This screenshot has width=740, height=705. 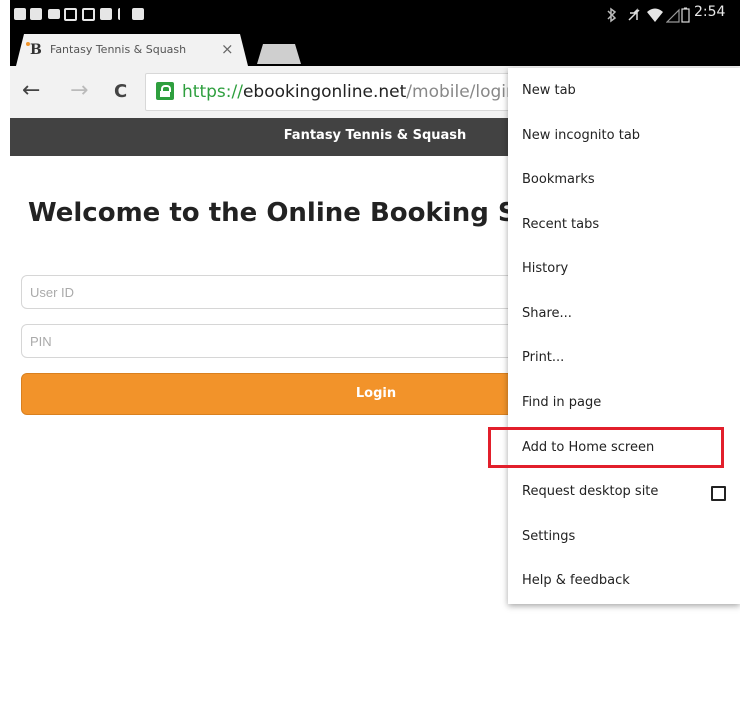 I want to click on menu-item-find-in-page: Find in page, so click(x=624, y=404).